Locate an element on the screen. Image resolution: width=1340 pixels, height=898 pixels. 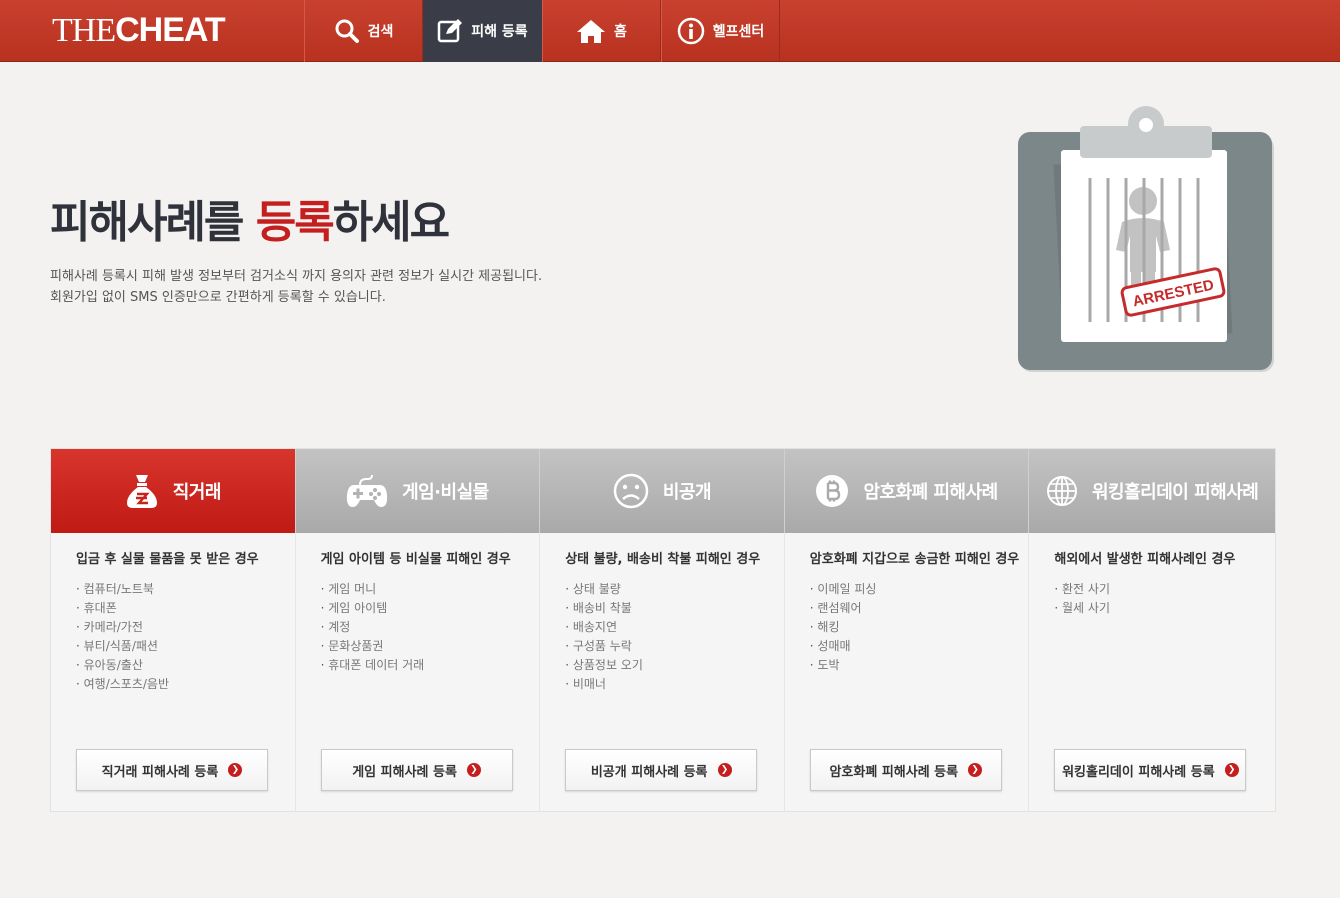
case-list: 게임 머니 게임 아이템 계정 문화상품권 휴대폰 데이터 거래 is located at coordinates (430, 627).